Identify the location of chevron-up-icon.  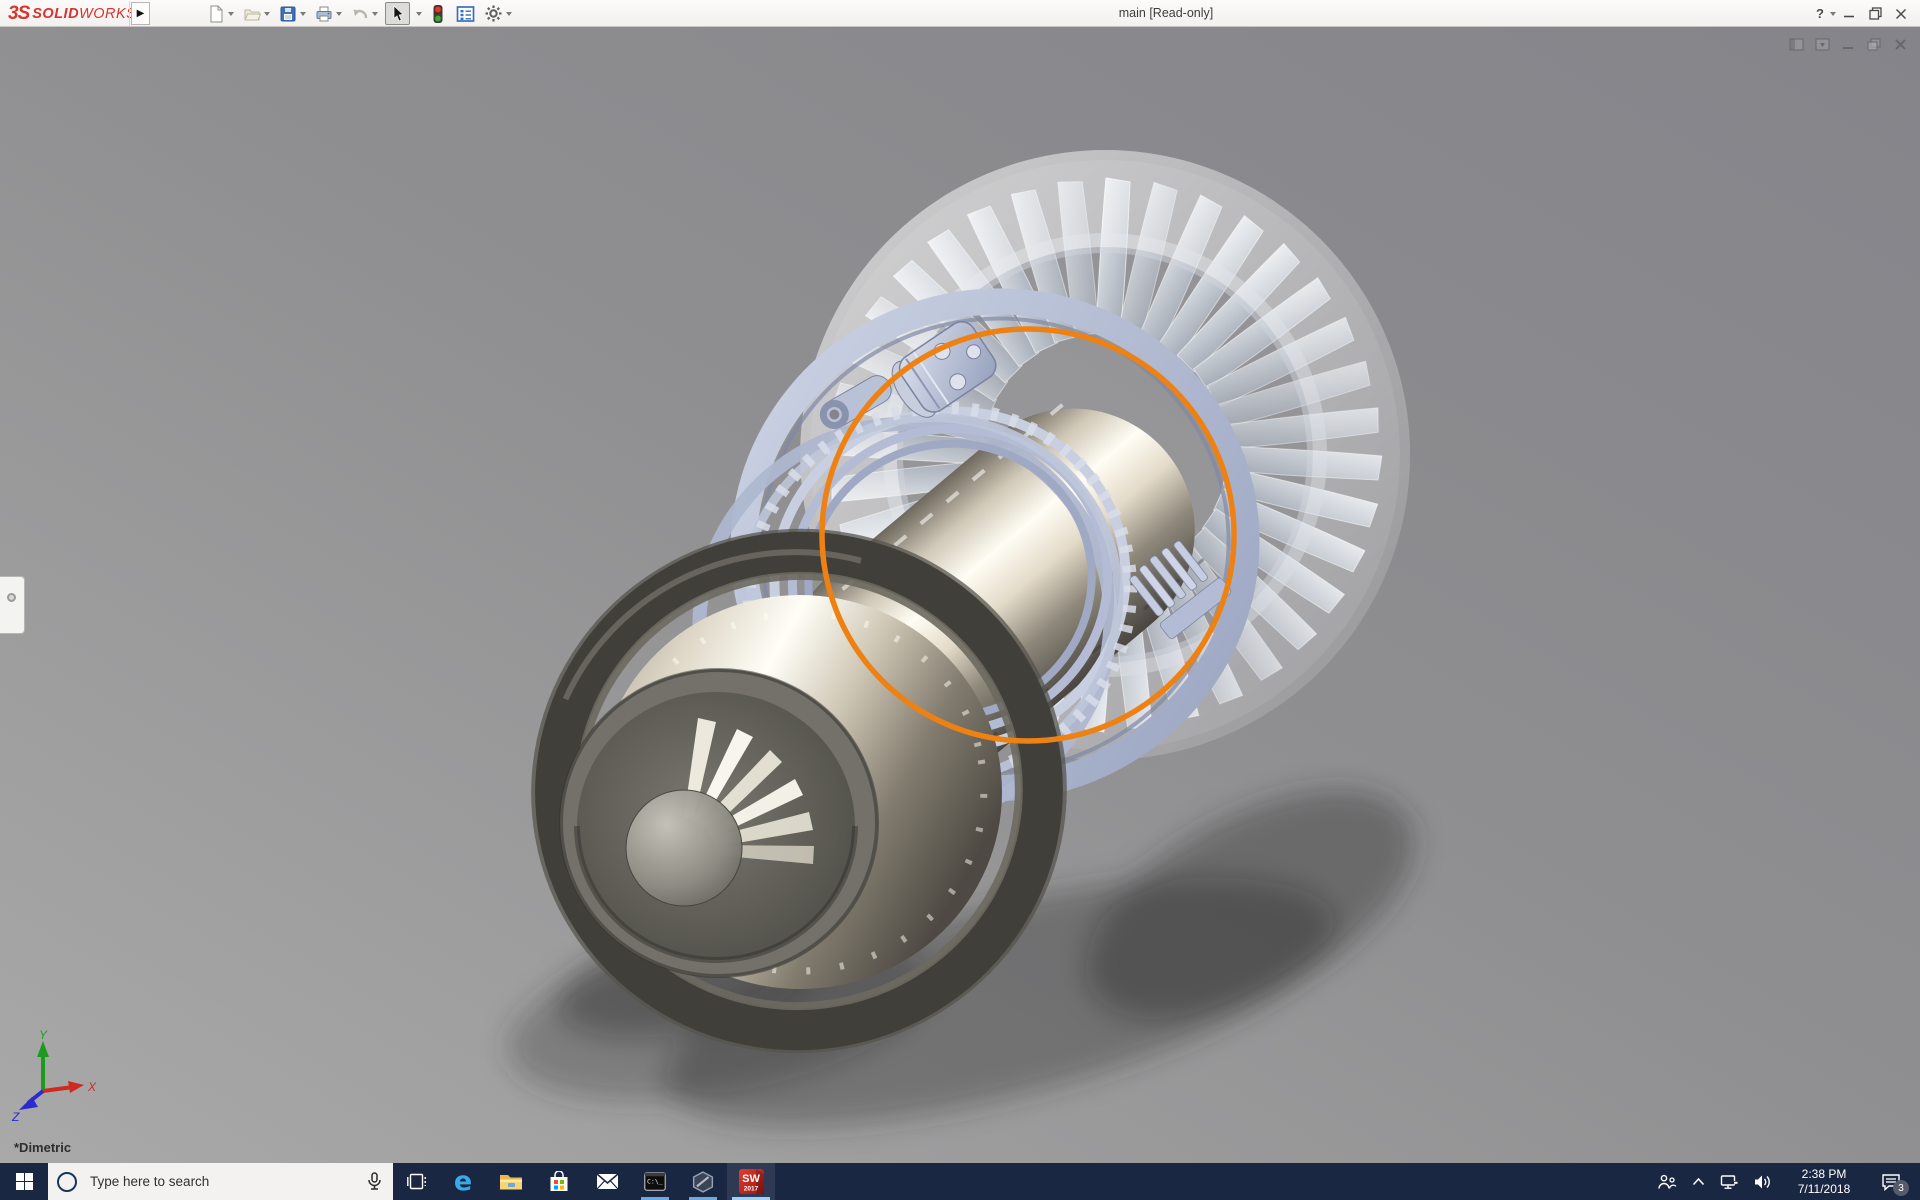
(1698, 1181).